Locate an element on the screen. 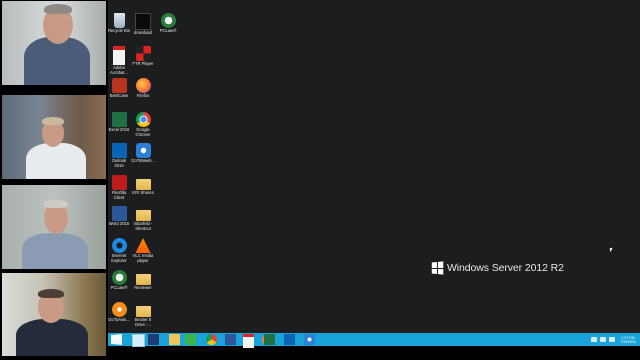 This screenshot has width=640, height=360. clock-date: 7/16/2020 is located at coordinates (628, 341).